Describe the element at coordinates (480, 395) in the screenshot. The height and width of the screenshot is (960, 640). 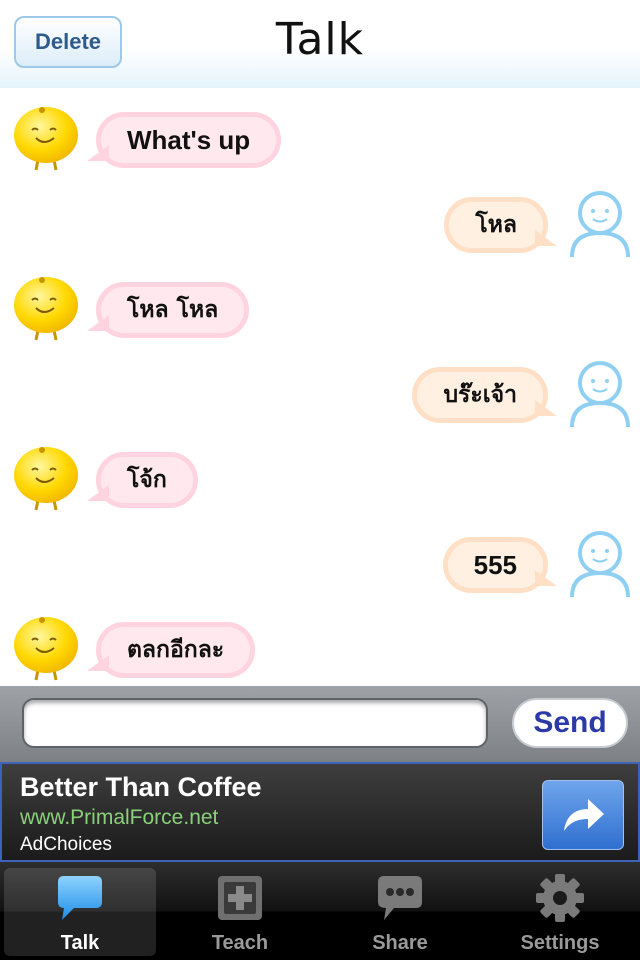
I see `outgoing-message-bubble: บร๊ะเจ้า` at that location.